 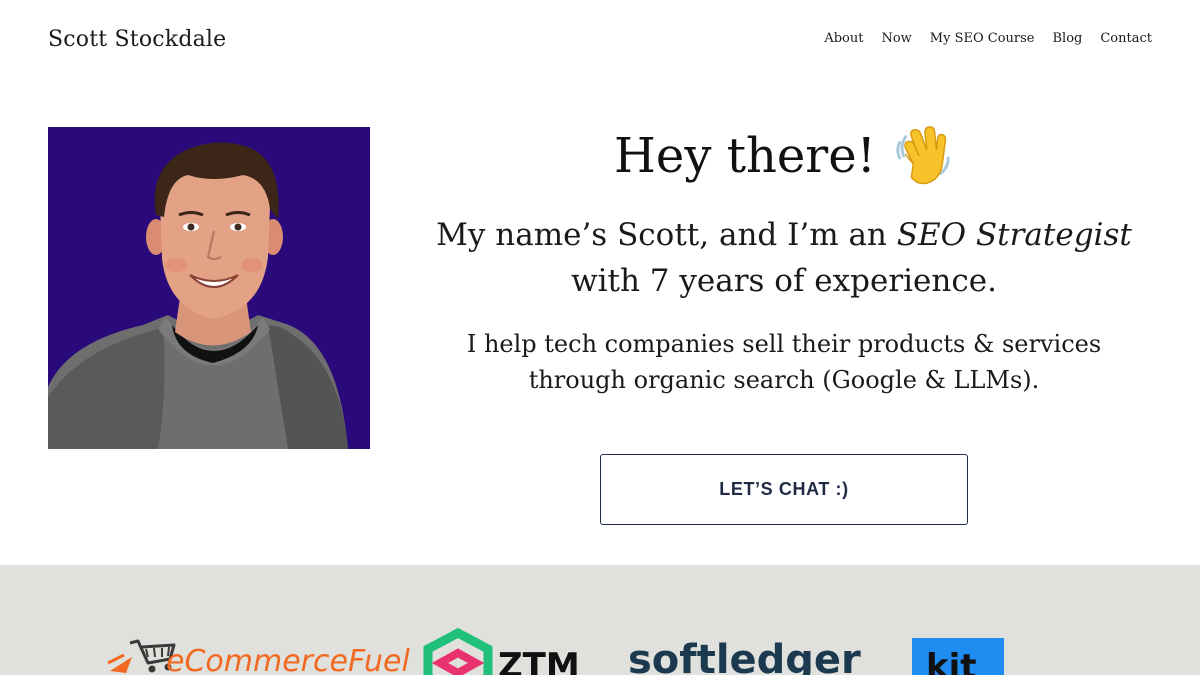 I want to click on ecommercefuel-text: eCommerceFuel, so click(x=288, y=659).